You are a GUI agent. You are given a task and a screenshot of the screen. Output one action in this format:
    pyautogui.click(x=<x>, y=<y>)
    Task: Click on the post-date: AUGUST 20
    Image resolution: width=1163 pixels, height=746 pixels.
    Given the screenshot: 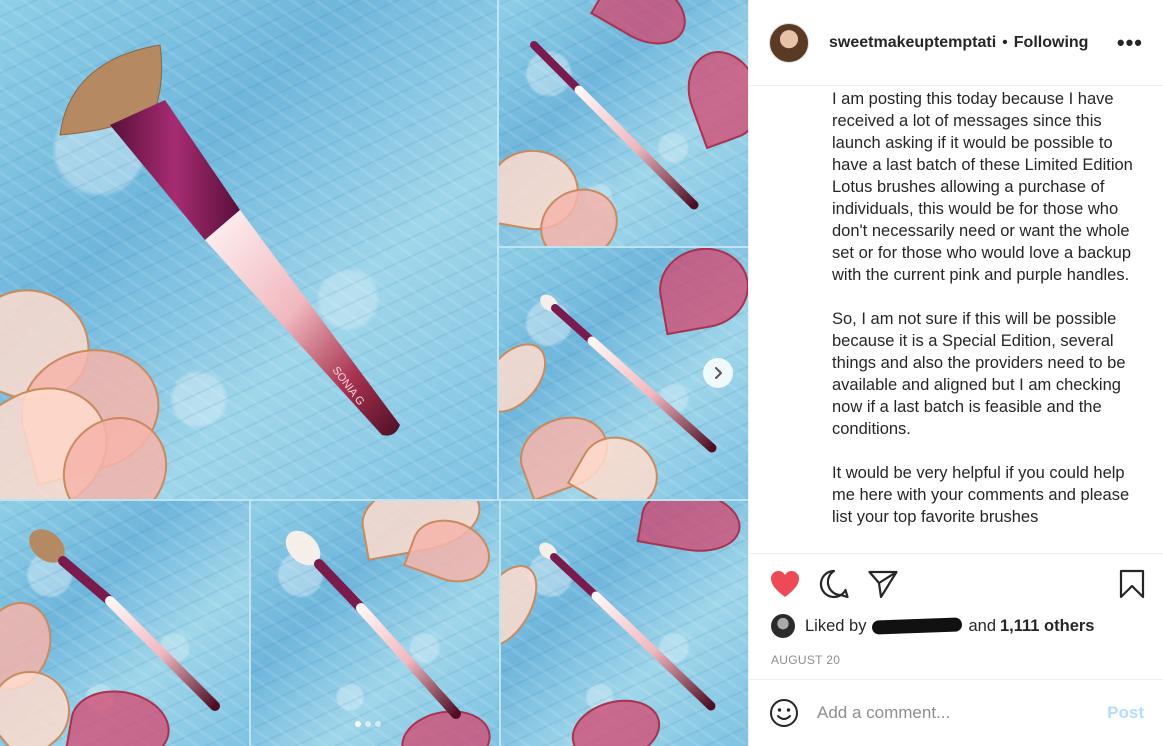 What is the action you would take?
    pyautogui.click(x=805, y=660)
    